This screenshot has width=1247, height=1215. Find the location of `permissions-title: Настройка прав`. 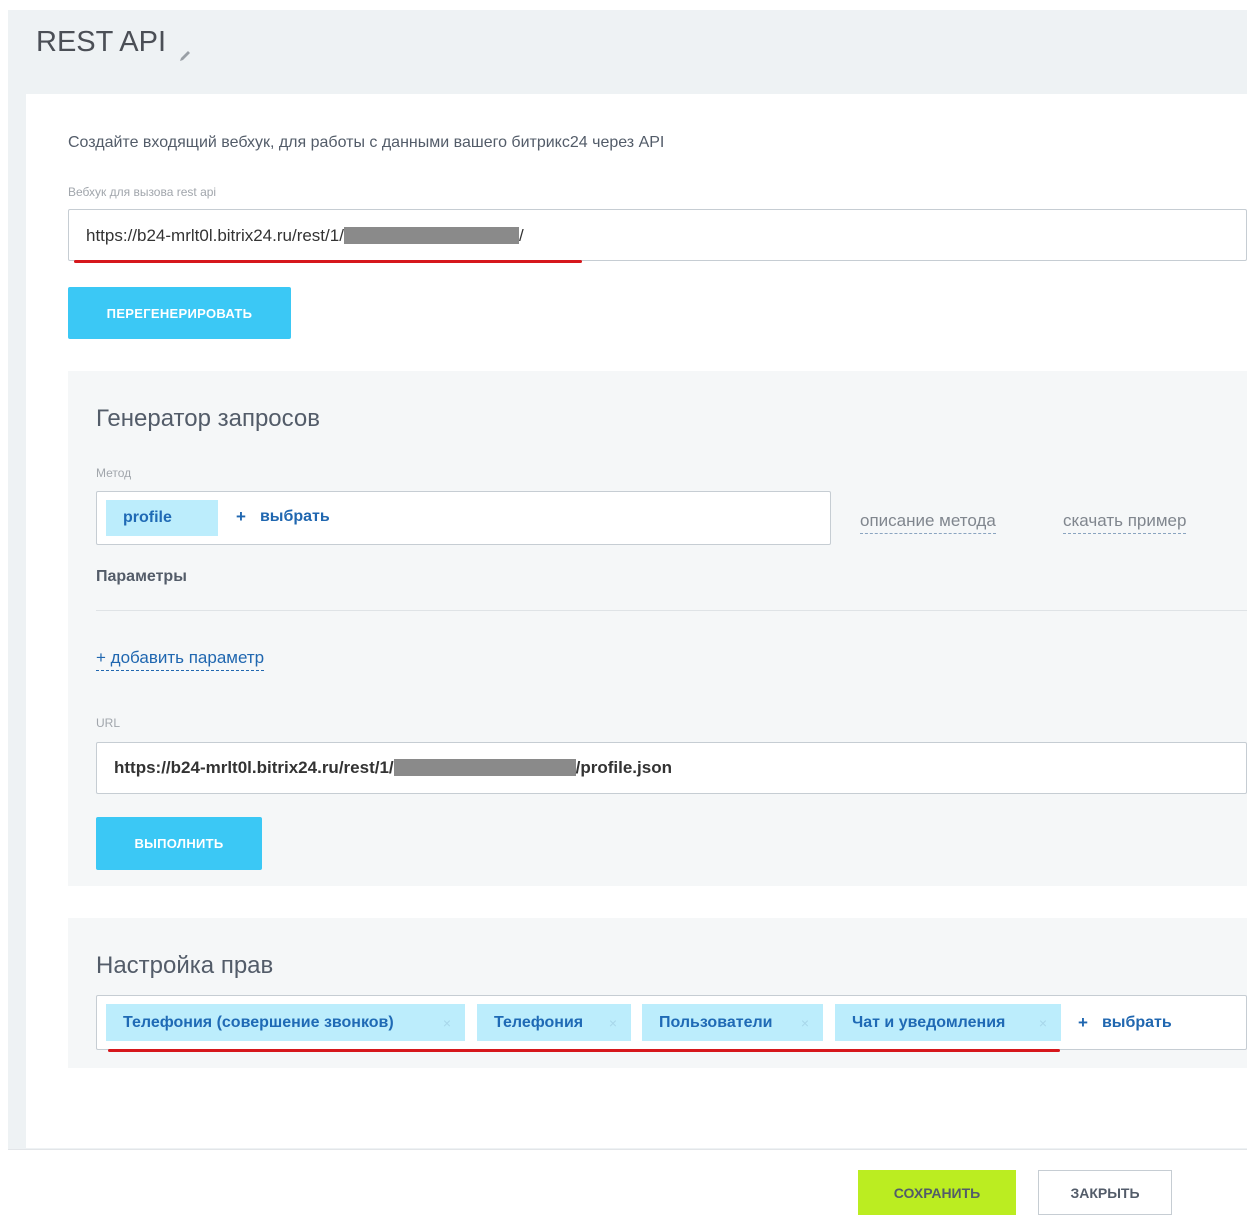

permissions-title: Настройка прав is located at coordinates (185, 965).